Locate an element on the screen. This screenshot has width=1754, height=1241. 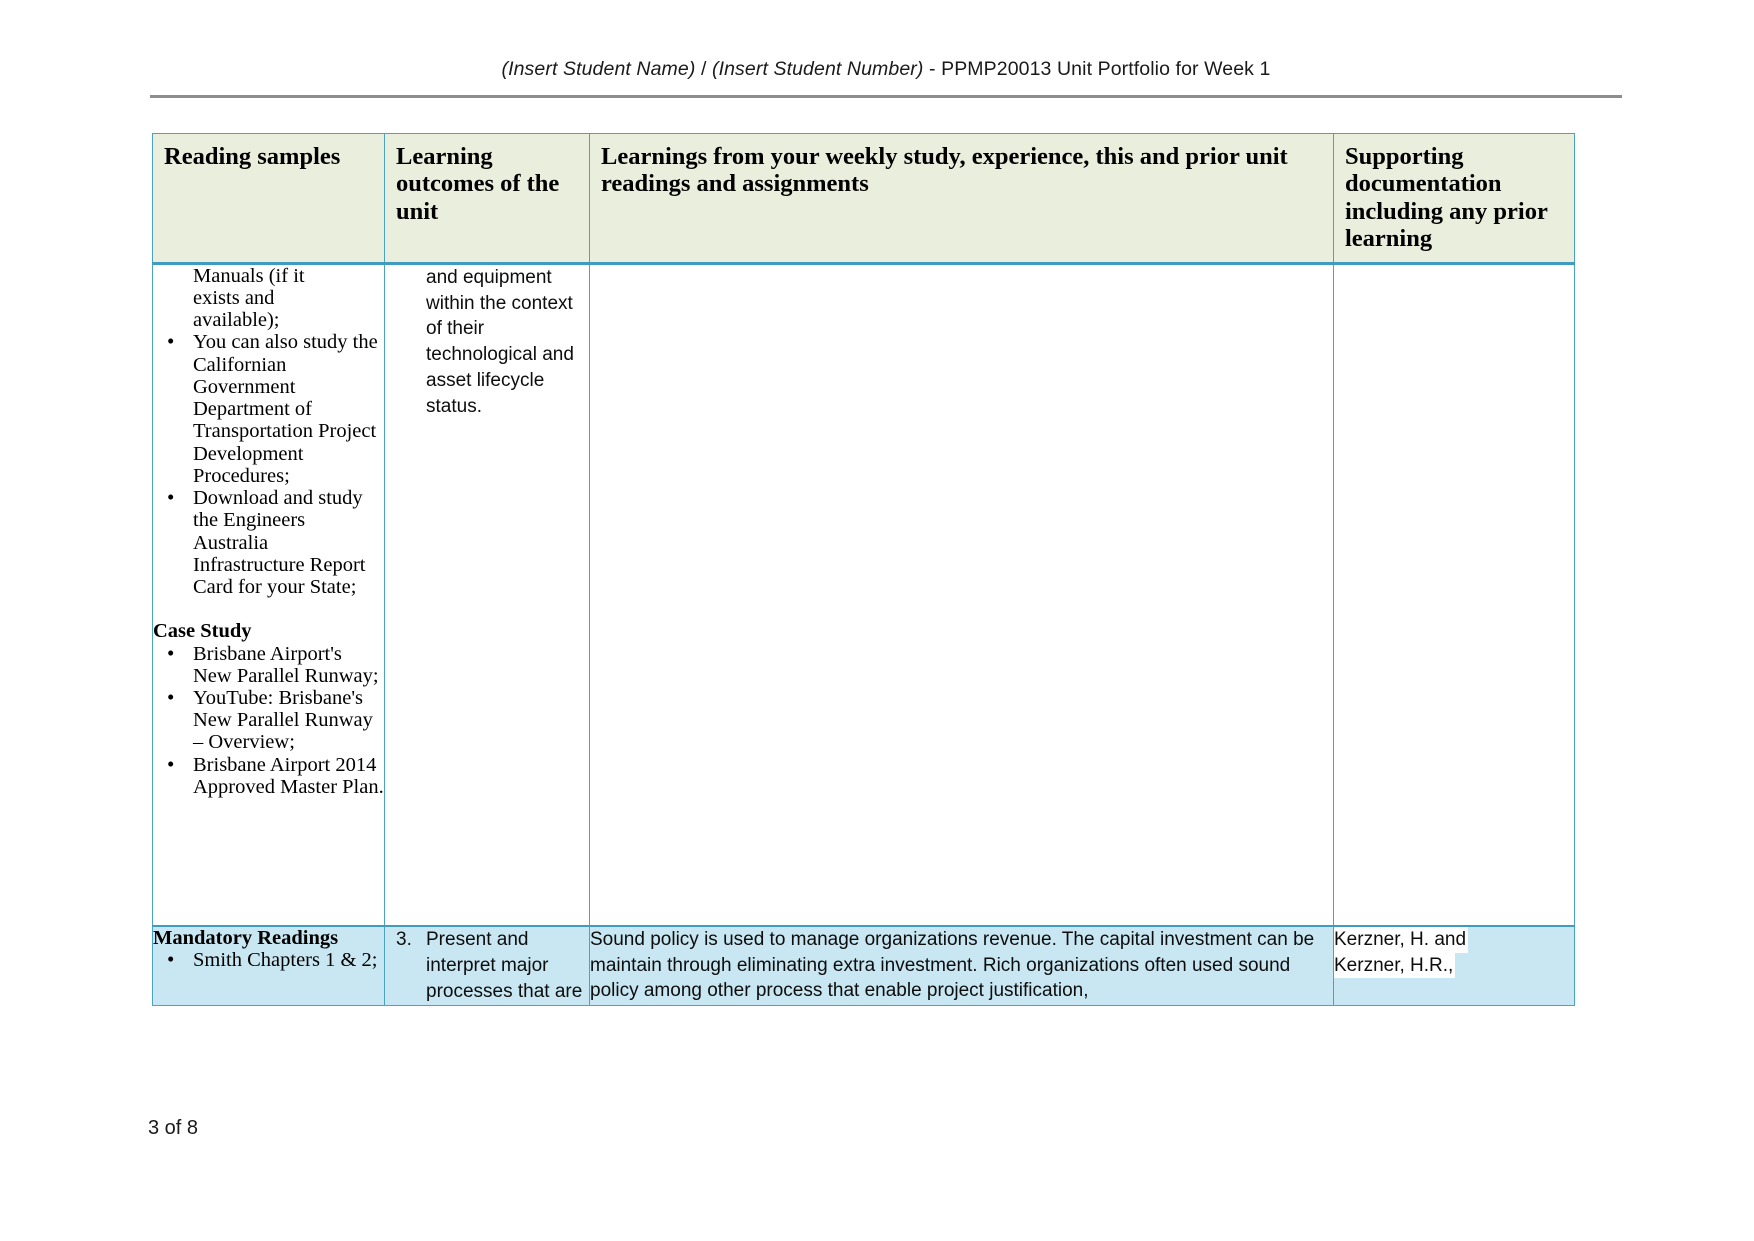
supporting-documentation-text: Kerzner, H. and Kerzner, H.R., is located at coordinates (1454, 952).